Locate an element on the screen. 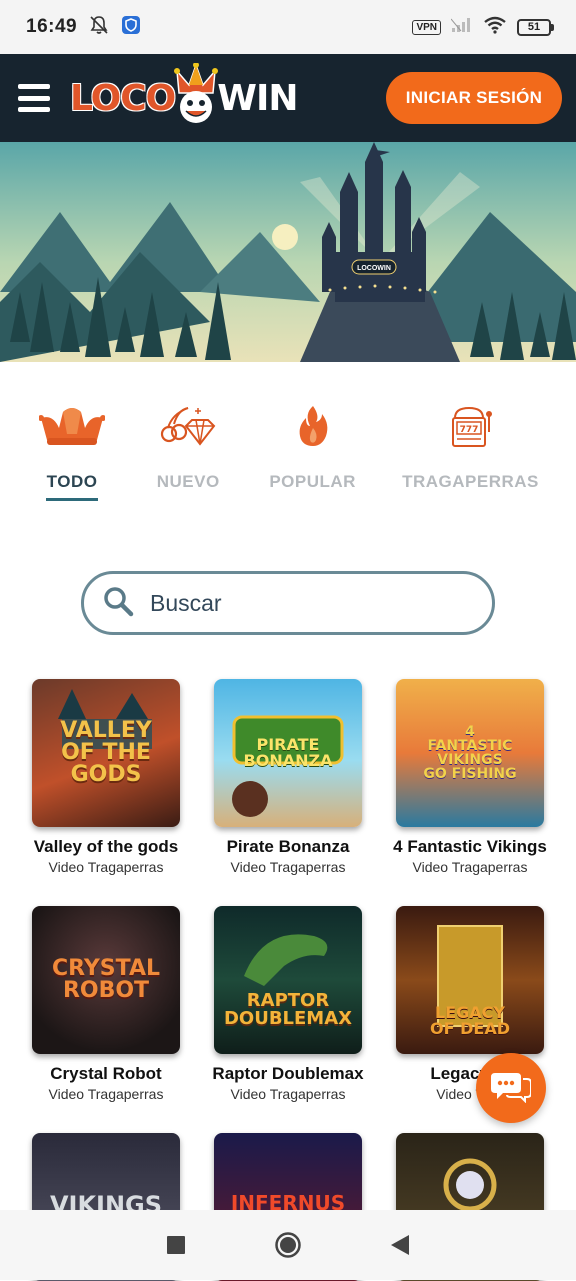  chat-bubble-icon is located at coordinates (511, 1088).